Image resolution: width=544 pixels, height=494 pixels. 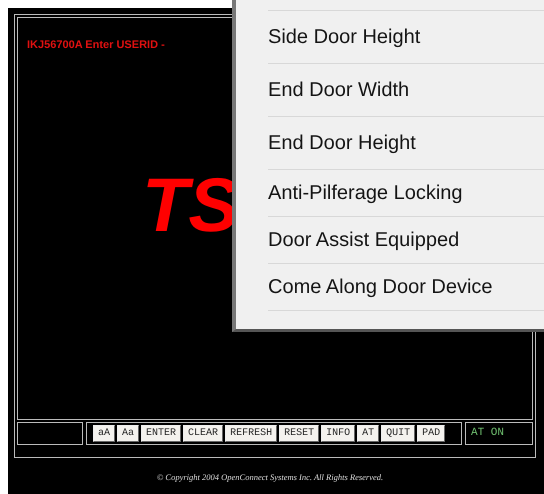 I want to click on toolbar-button: PAD, so click(x=431, y=433).